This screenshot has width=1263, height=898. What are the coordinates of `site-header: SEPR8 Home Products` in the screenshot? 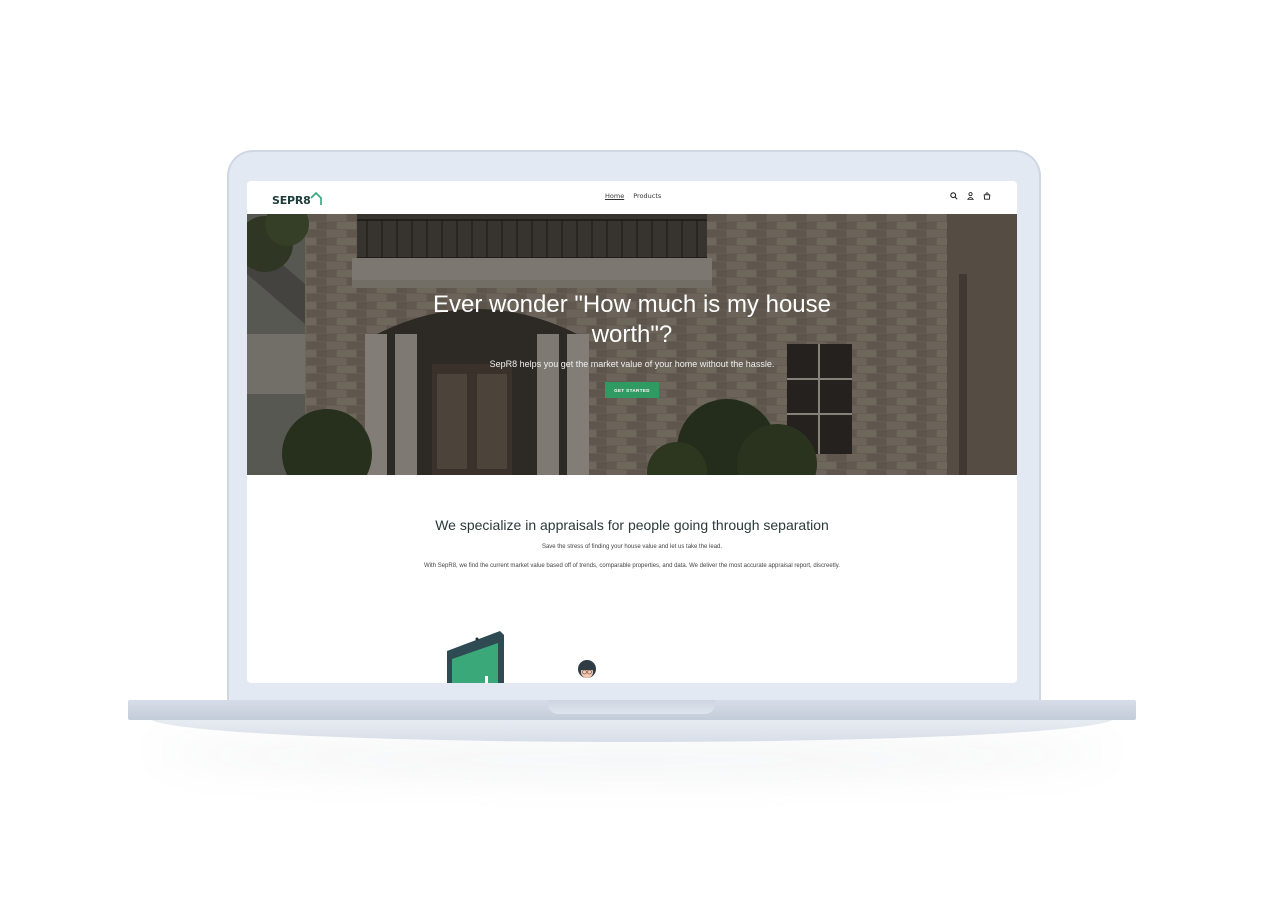 It's located at (632, 197).